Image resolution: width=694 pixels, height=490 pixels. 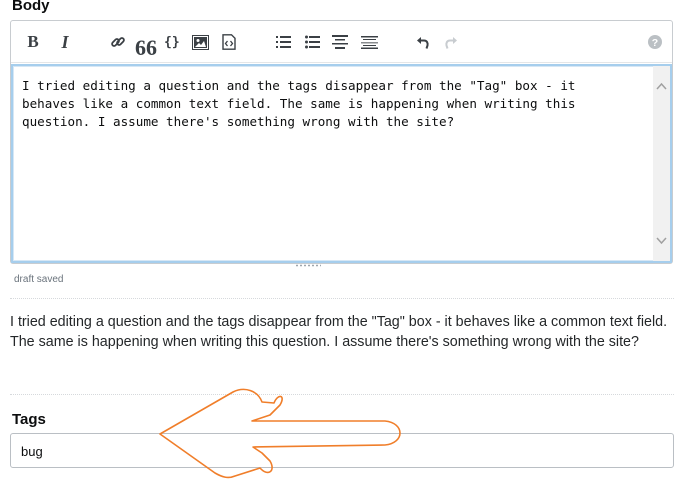 I want to click on undo-icon, so click(x=423, y=42).